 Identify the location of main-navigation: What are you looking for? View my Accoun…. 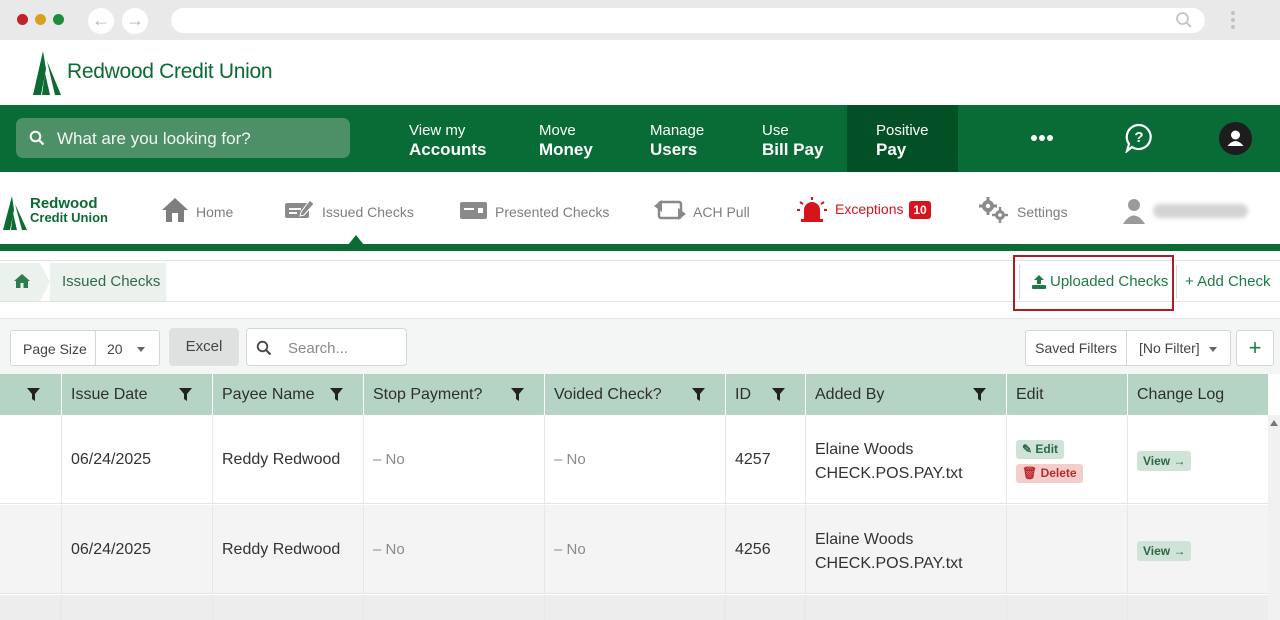
(640, 138).